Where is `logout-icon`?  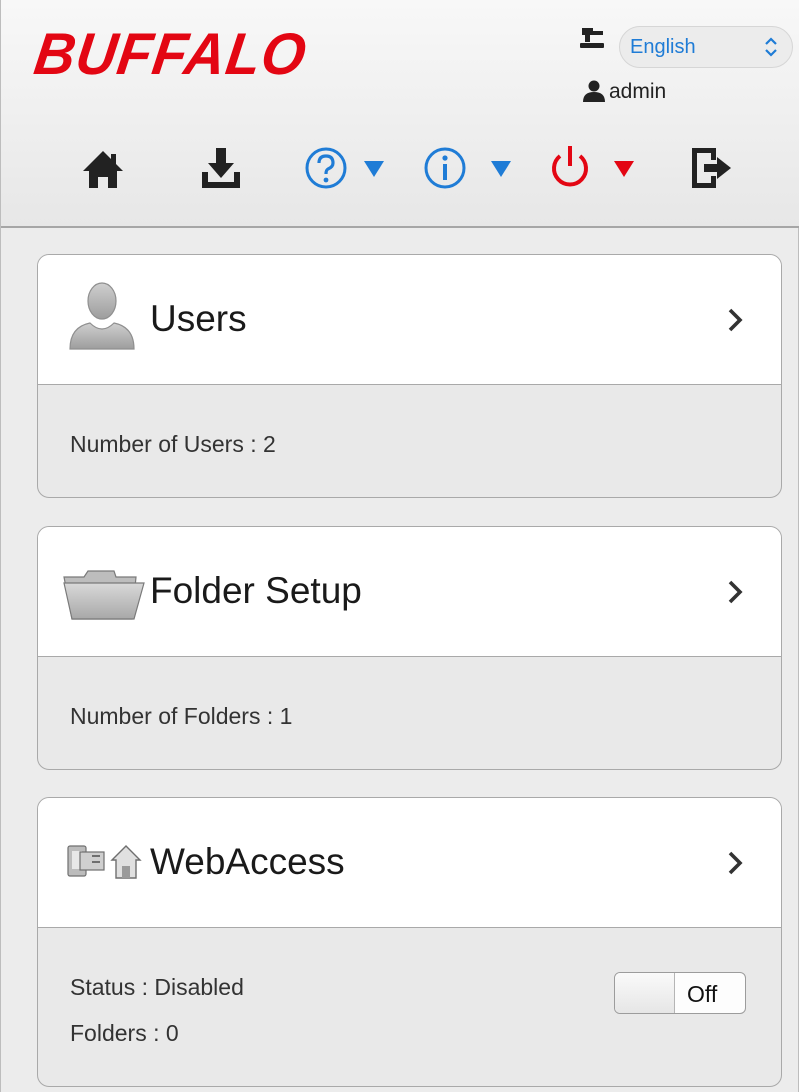 logout-icon is located at coordinates (711, 168).